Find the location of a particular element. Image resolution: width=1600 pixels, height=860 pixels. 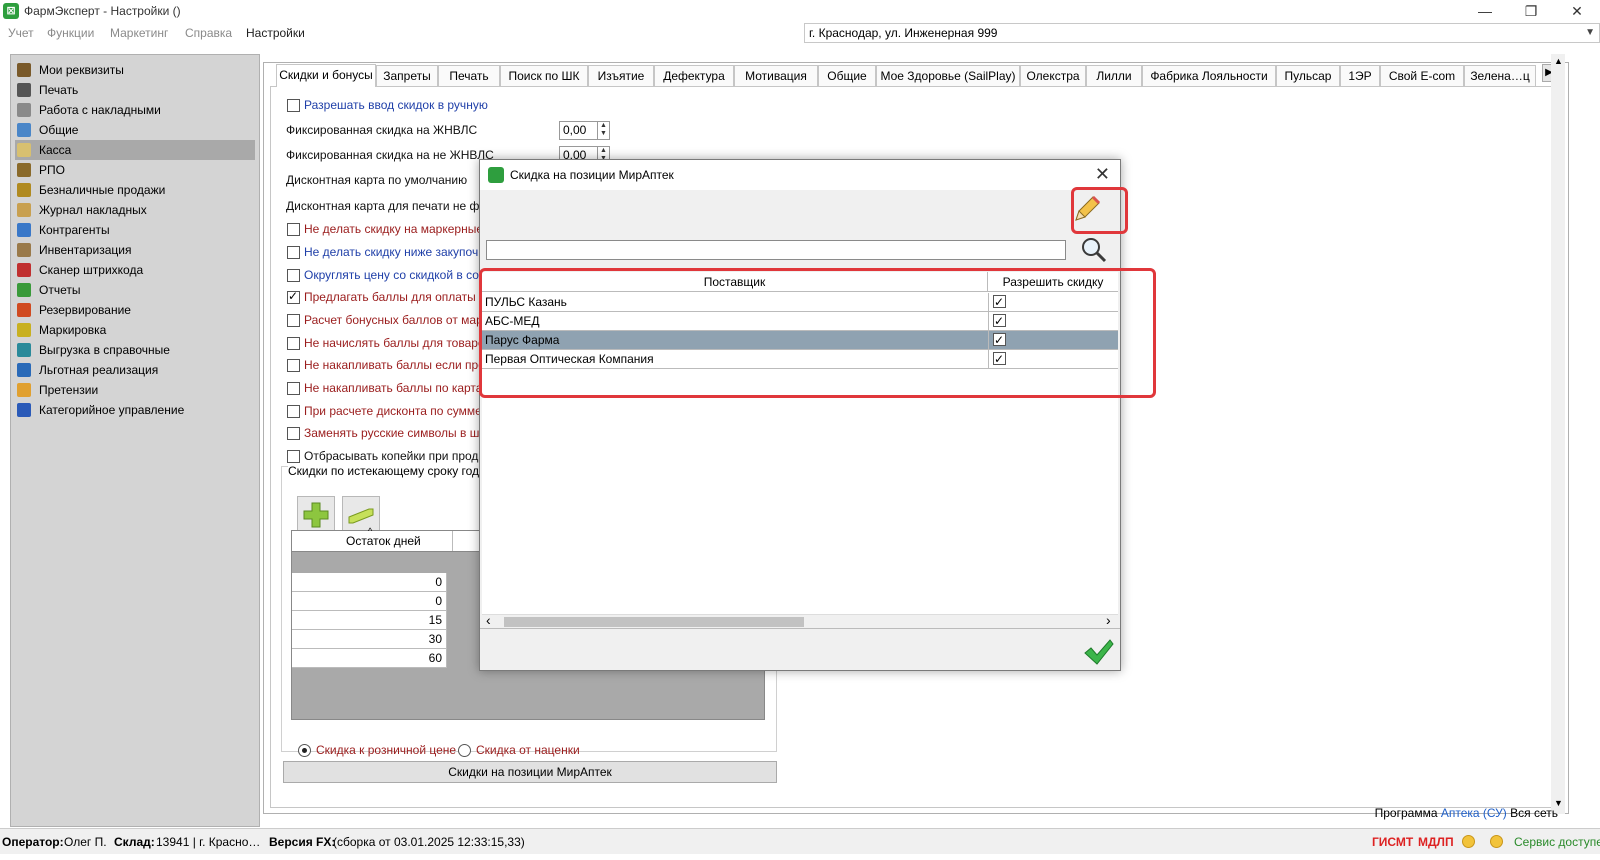

tab: Общие is located at coordinates (847, 75).